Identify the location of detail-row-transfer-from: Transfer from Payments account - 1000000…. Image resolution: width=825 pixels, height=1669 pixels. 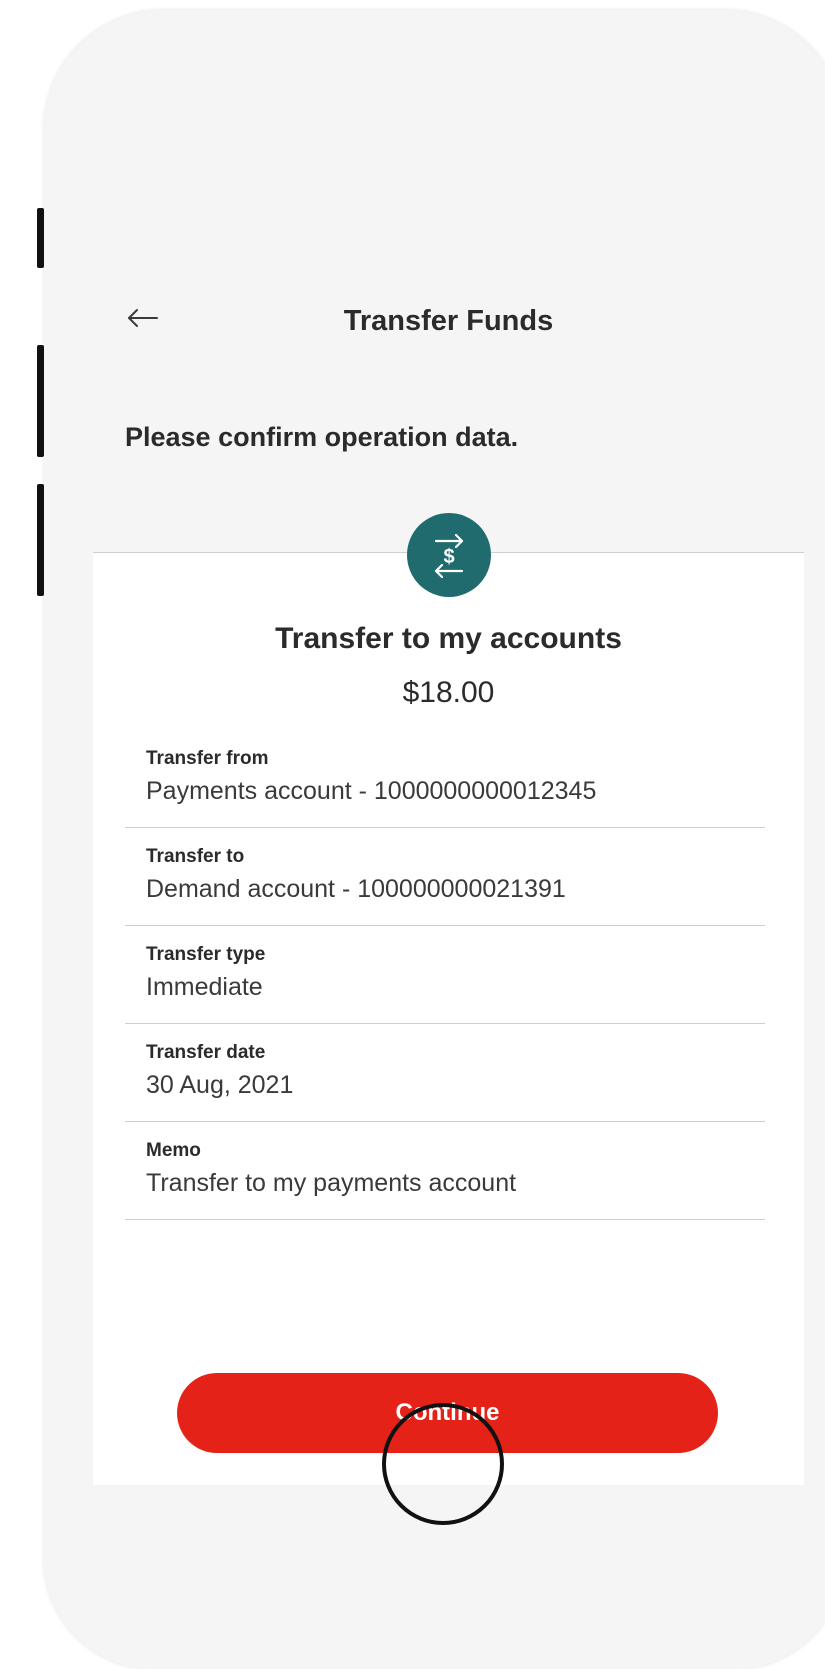
(445, 779).